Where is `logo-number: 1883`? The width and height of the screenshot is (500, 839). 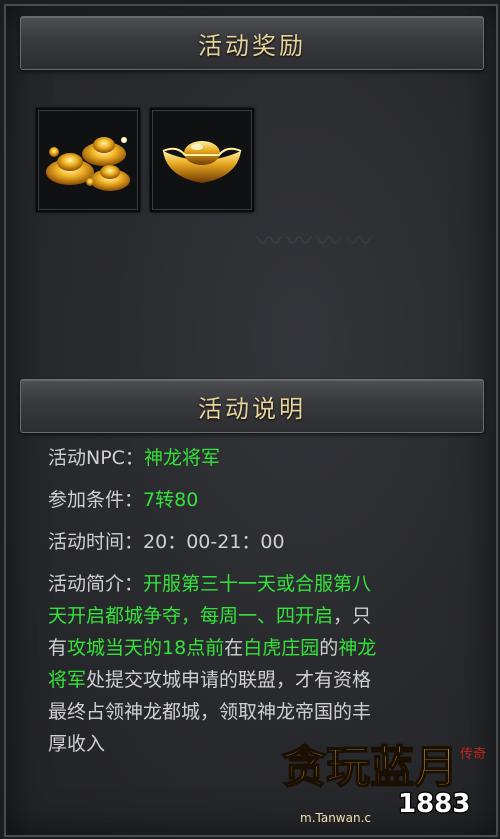 logo-number: 1883 is located at coordinates (434, 804).